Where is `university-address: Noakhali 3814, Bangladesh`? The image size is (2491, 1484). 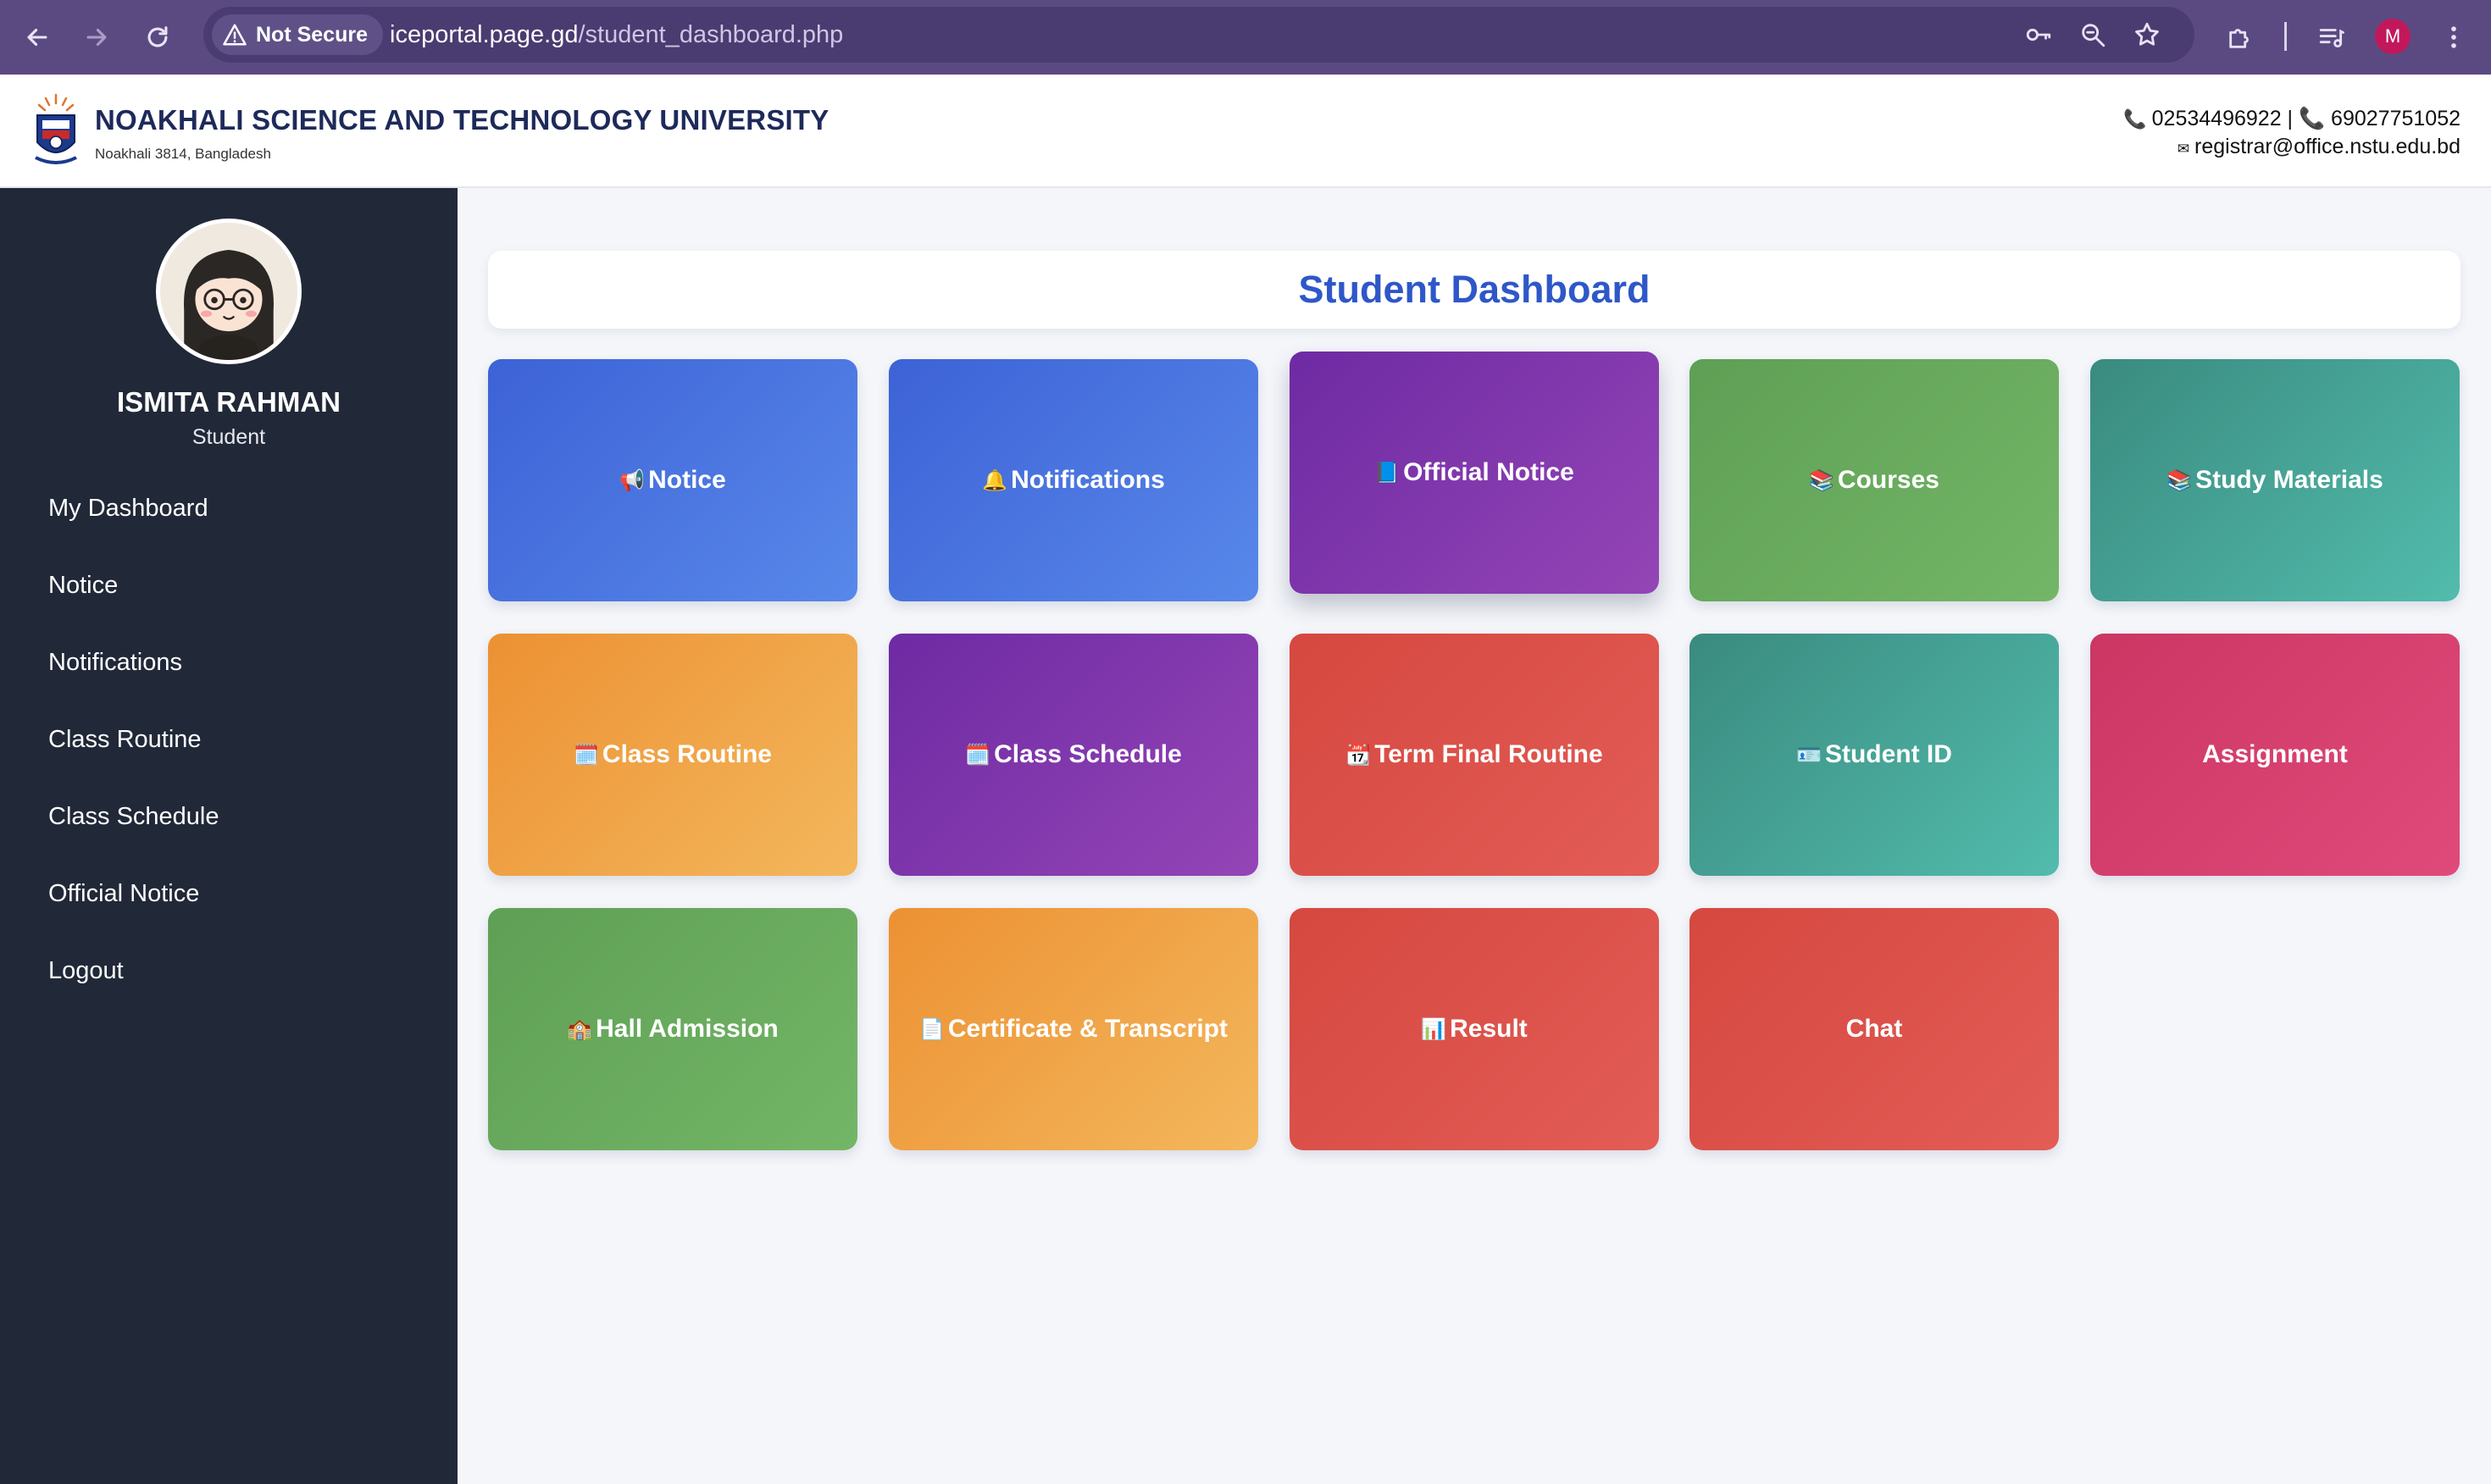 university-address: Noakhali 3814, Bangladesh is located at coordinates (183, 154).